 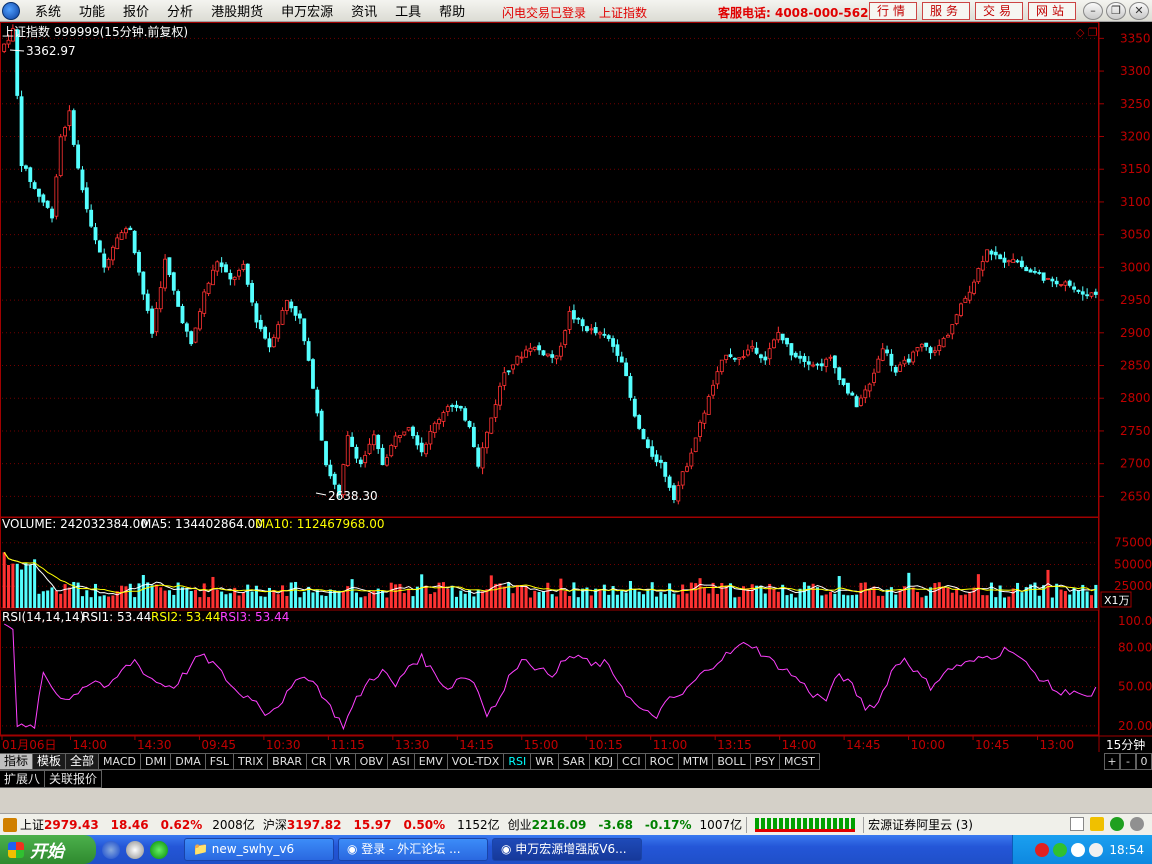 What do you see at coordinates (129, 824) in the screenshot?
I see `sh-change: 18.46` at bounding box center [129, 824].